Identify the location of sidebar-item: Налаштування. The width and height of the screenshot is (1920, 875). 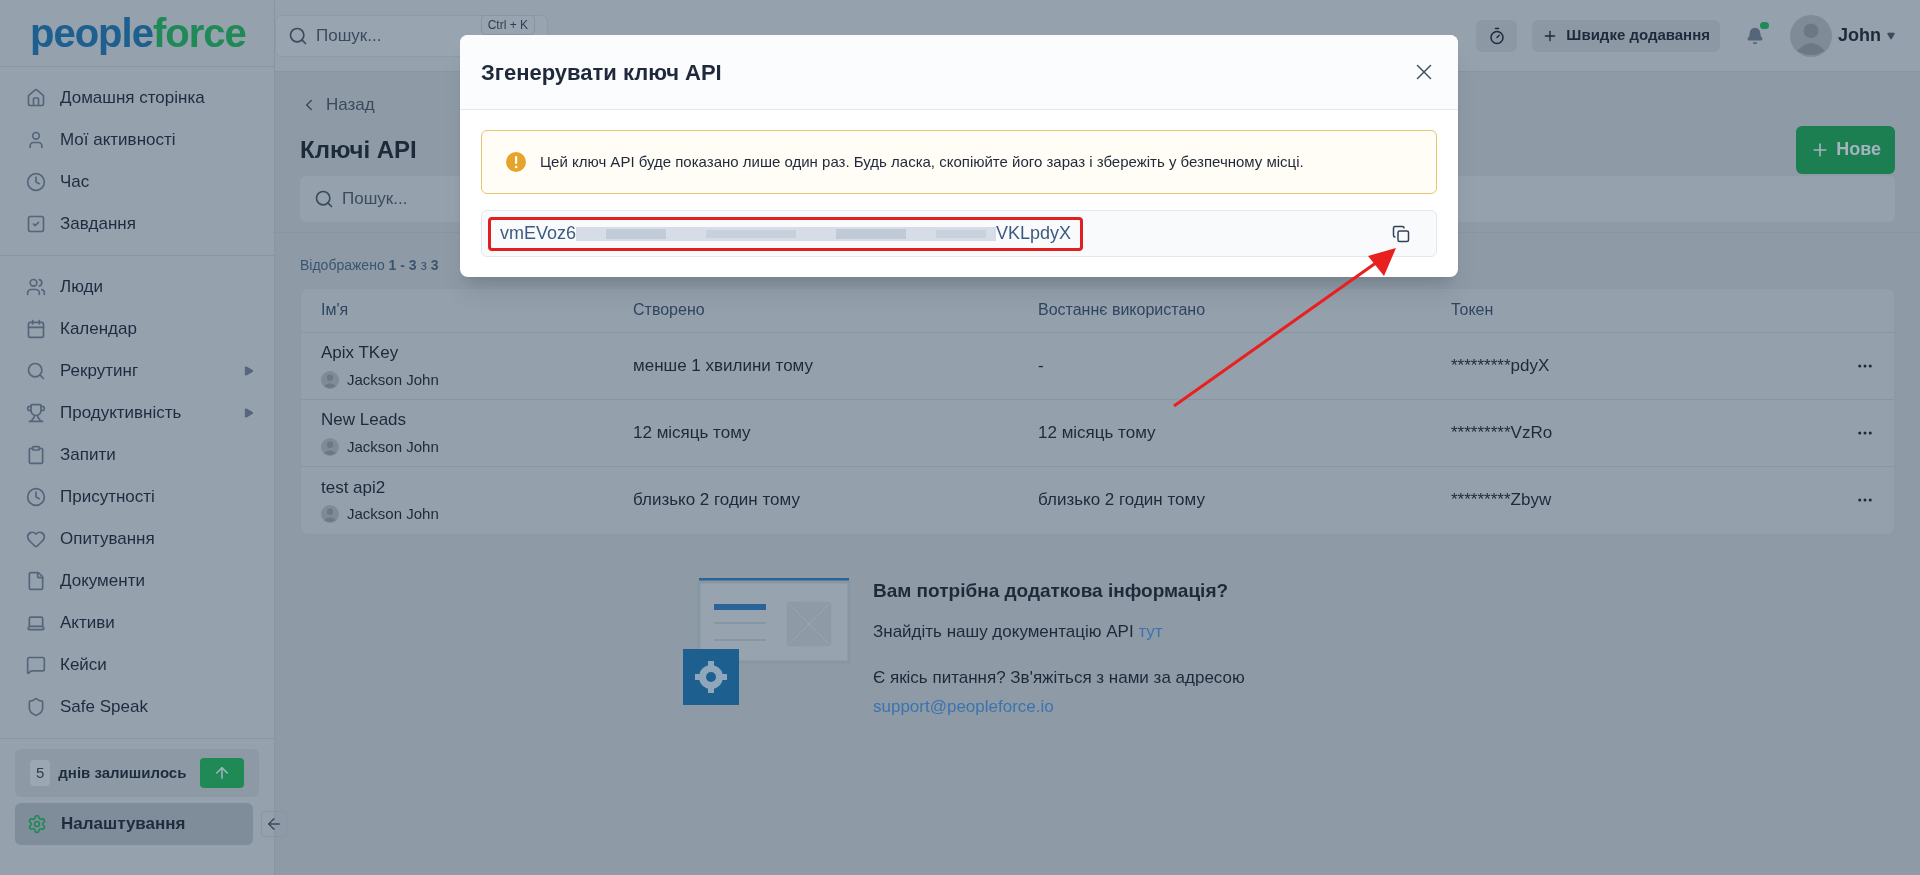
(134, 824).